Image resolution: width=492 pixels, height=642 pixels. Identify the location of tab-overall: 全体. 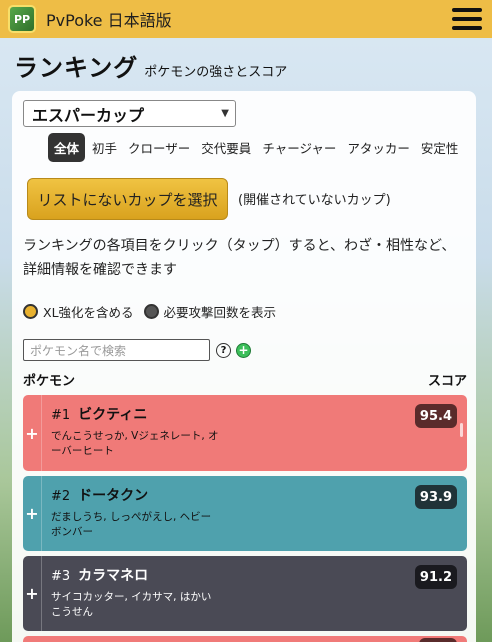
(67, 147).